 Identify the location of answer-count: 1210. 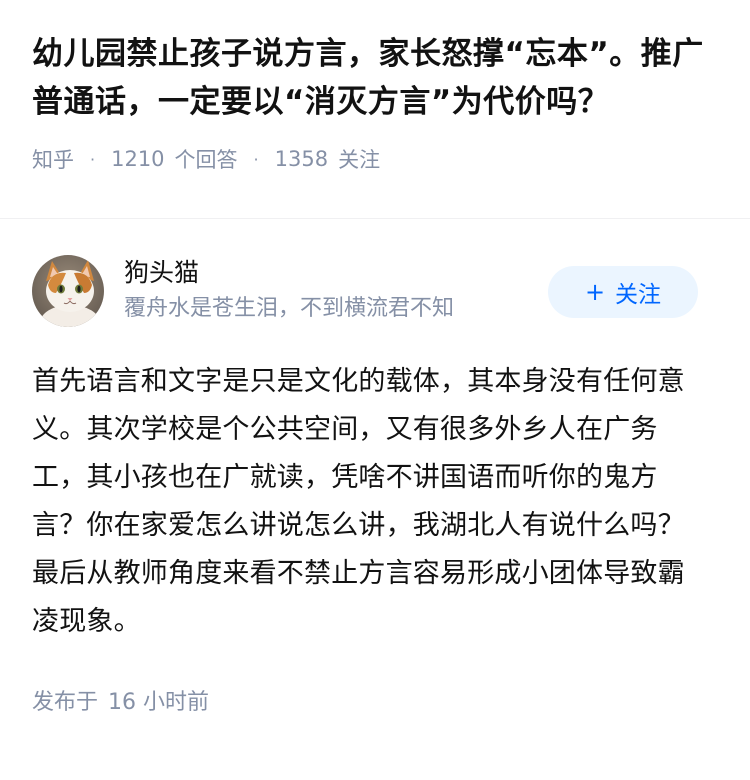
(138, 159).